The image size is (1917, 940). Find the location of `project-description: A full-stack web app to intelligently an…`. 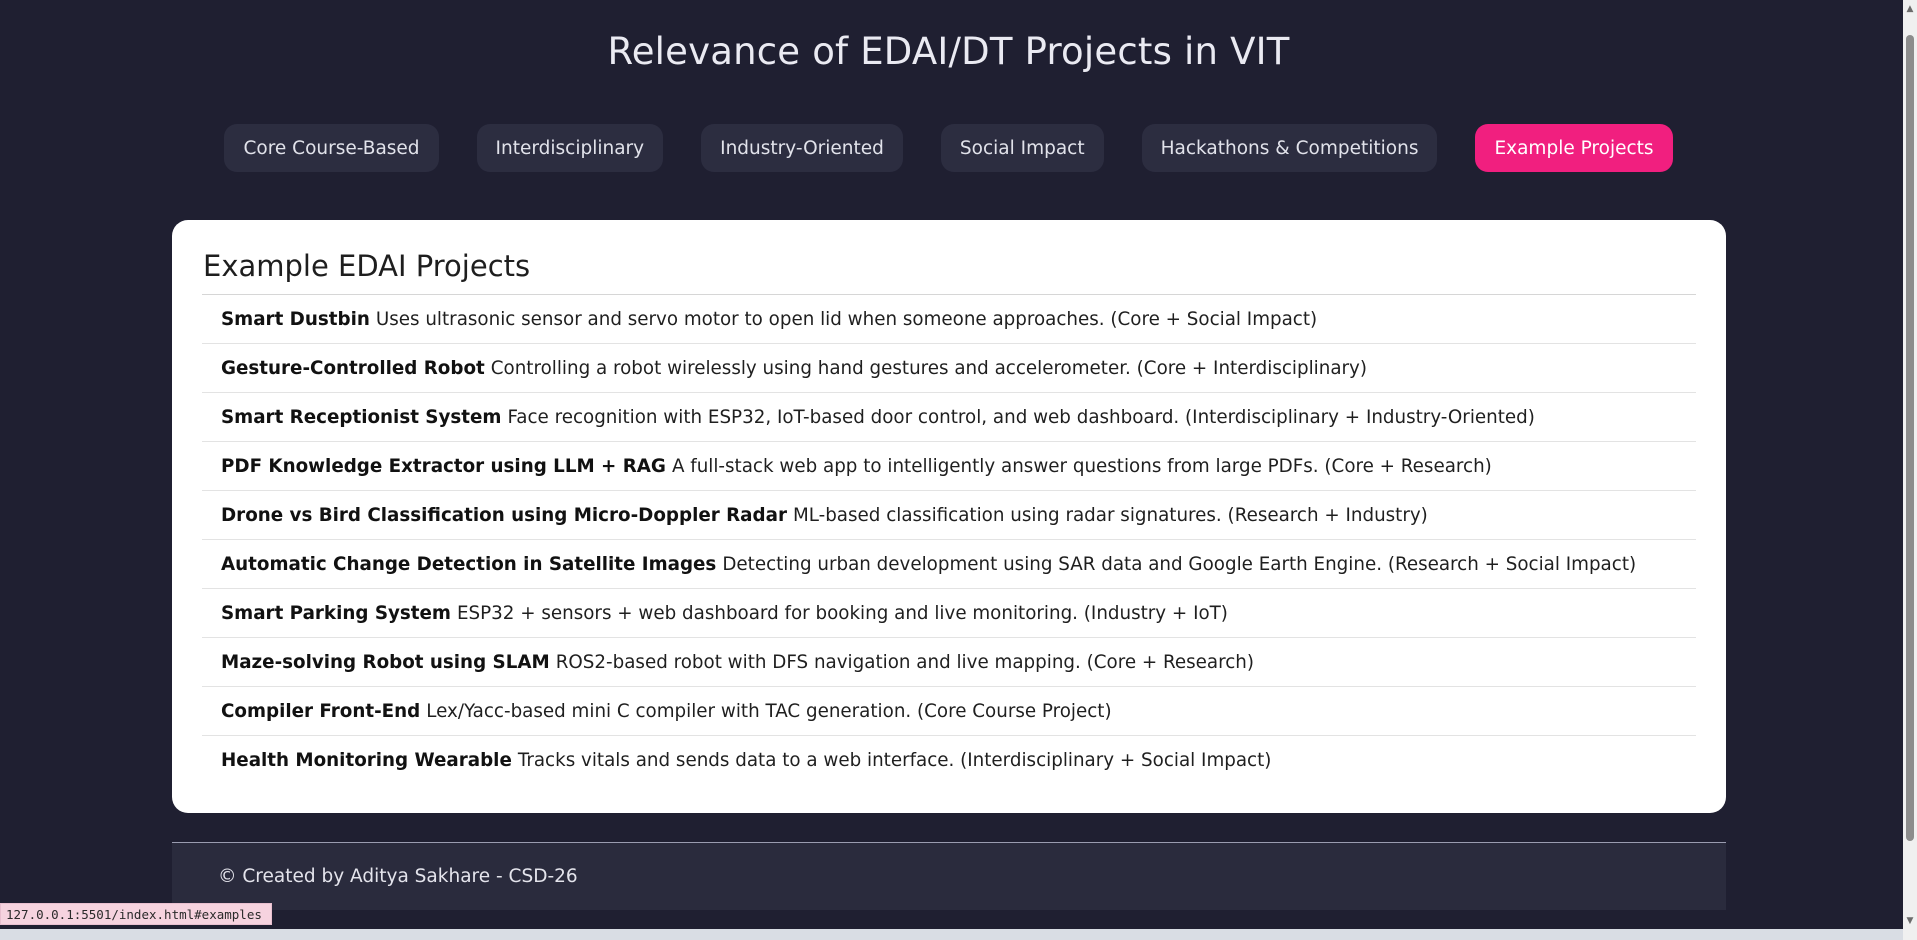

project-description: A full-stack web app to intelligently an… is located at coordinates (1081, 466).